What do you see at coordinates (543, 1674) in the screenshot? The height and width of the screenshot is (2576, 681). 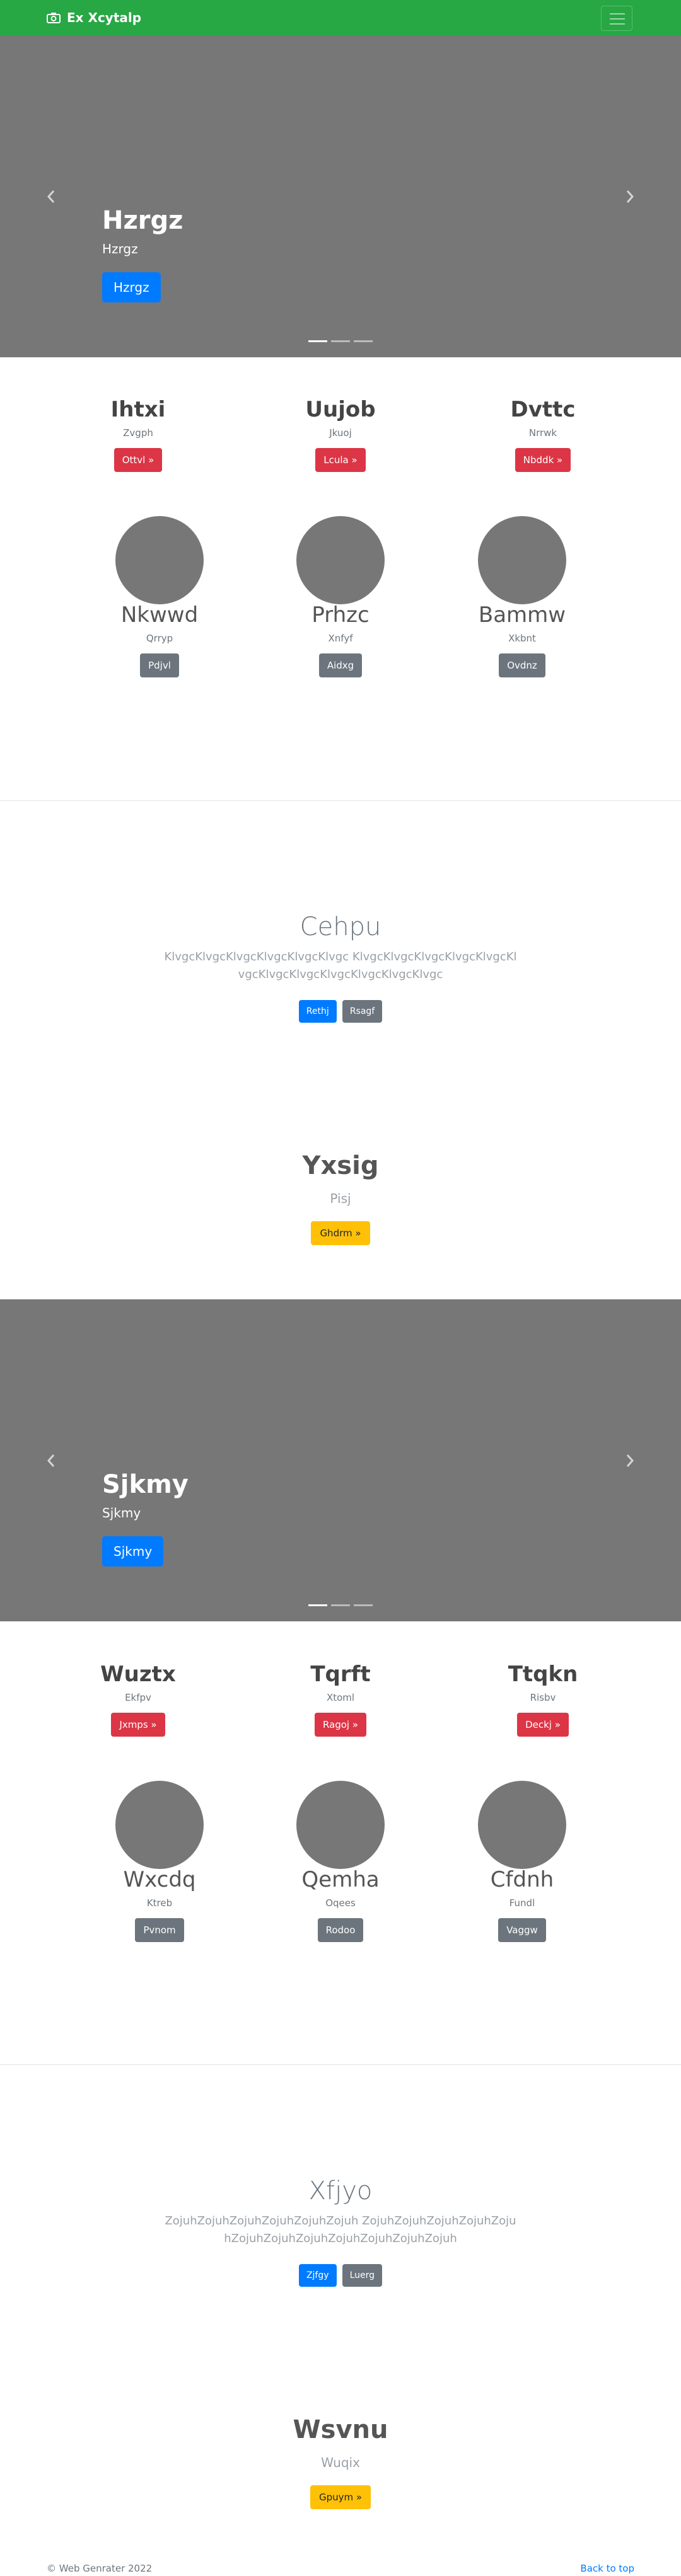 I see `feature-title: Ttqkn` at bounding box center [543, 1674].